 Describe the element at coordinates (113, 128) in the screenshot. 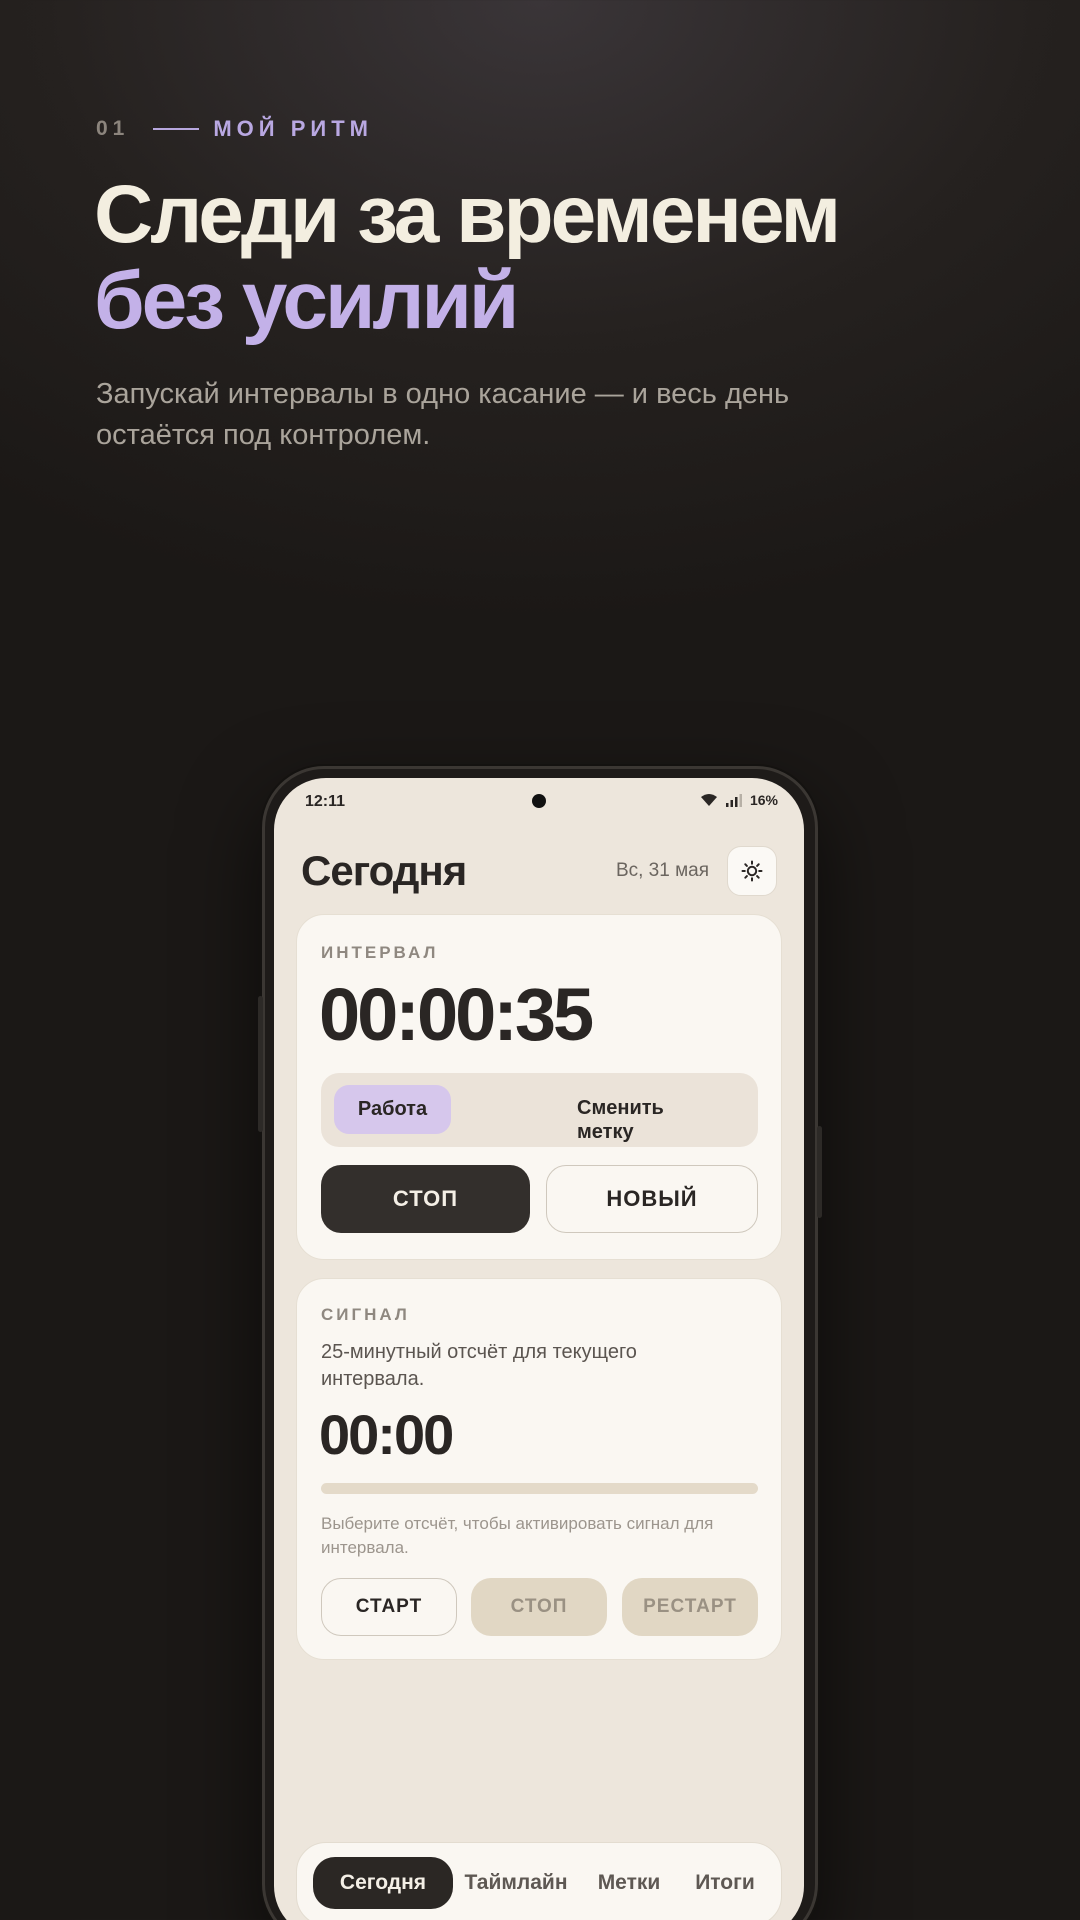

I see `section-index: 01` at that location.